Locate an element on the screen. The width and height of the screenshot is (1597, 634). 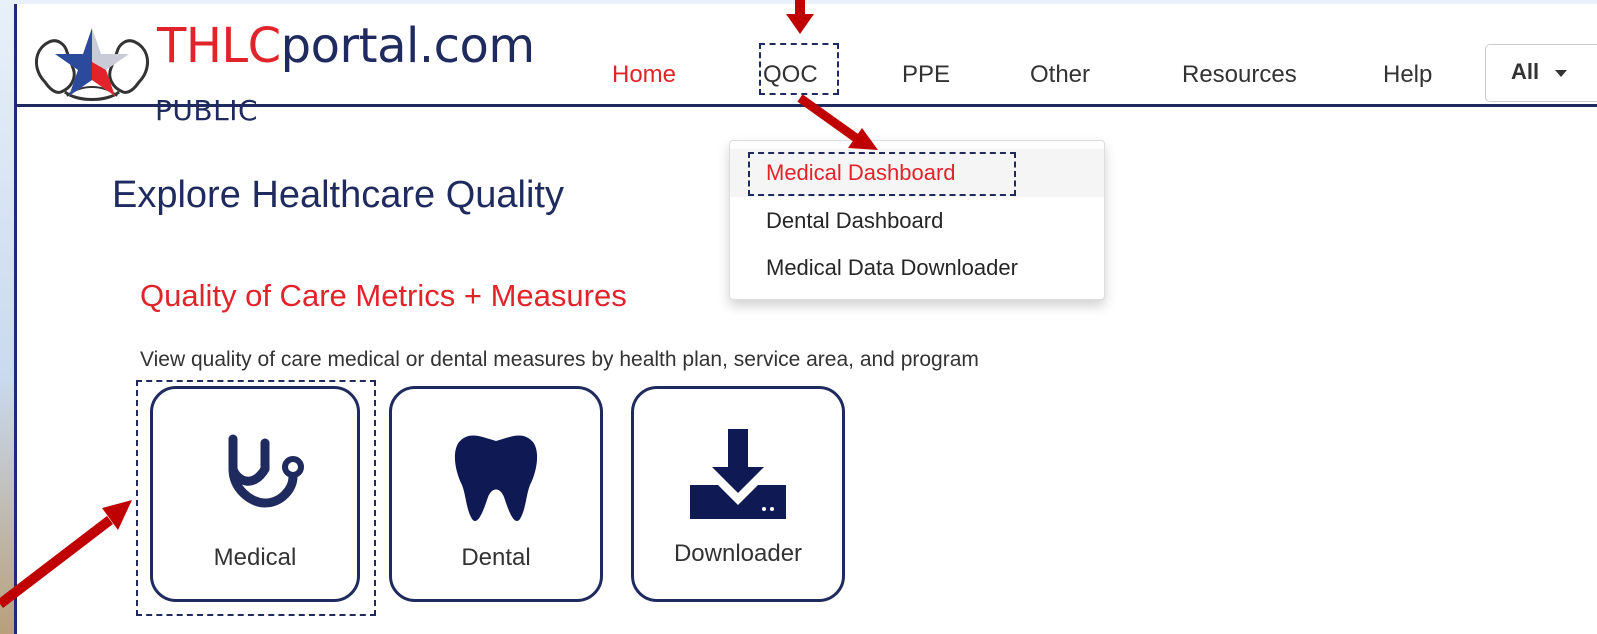
nav-ppe: PPE is located at coordinates (926, 75).